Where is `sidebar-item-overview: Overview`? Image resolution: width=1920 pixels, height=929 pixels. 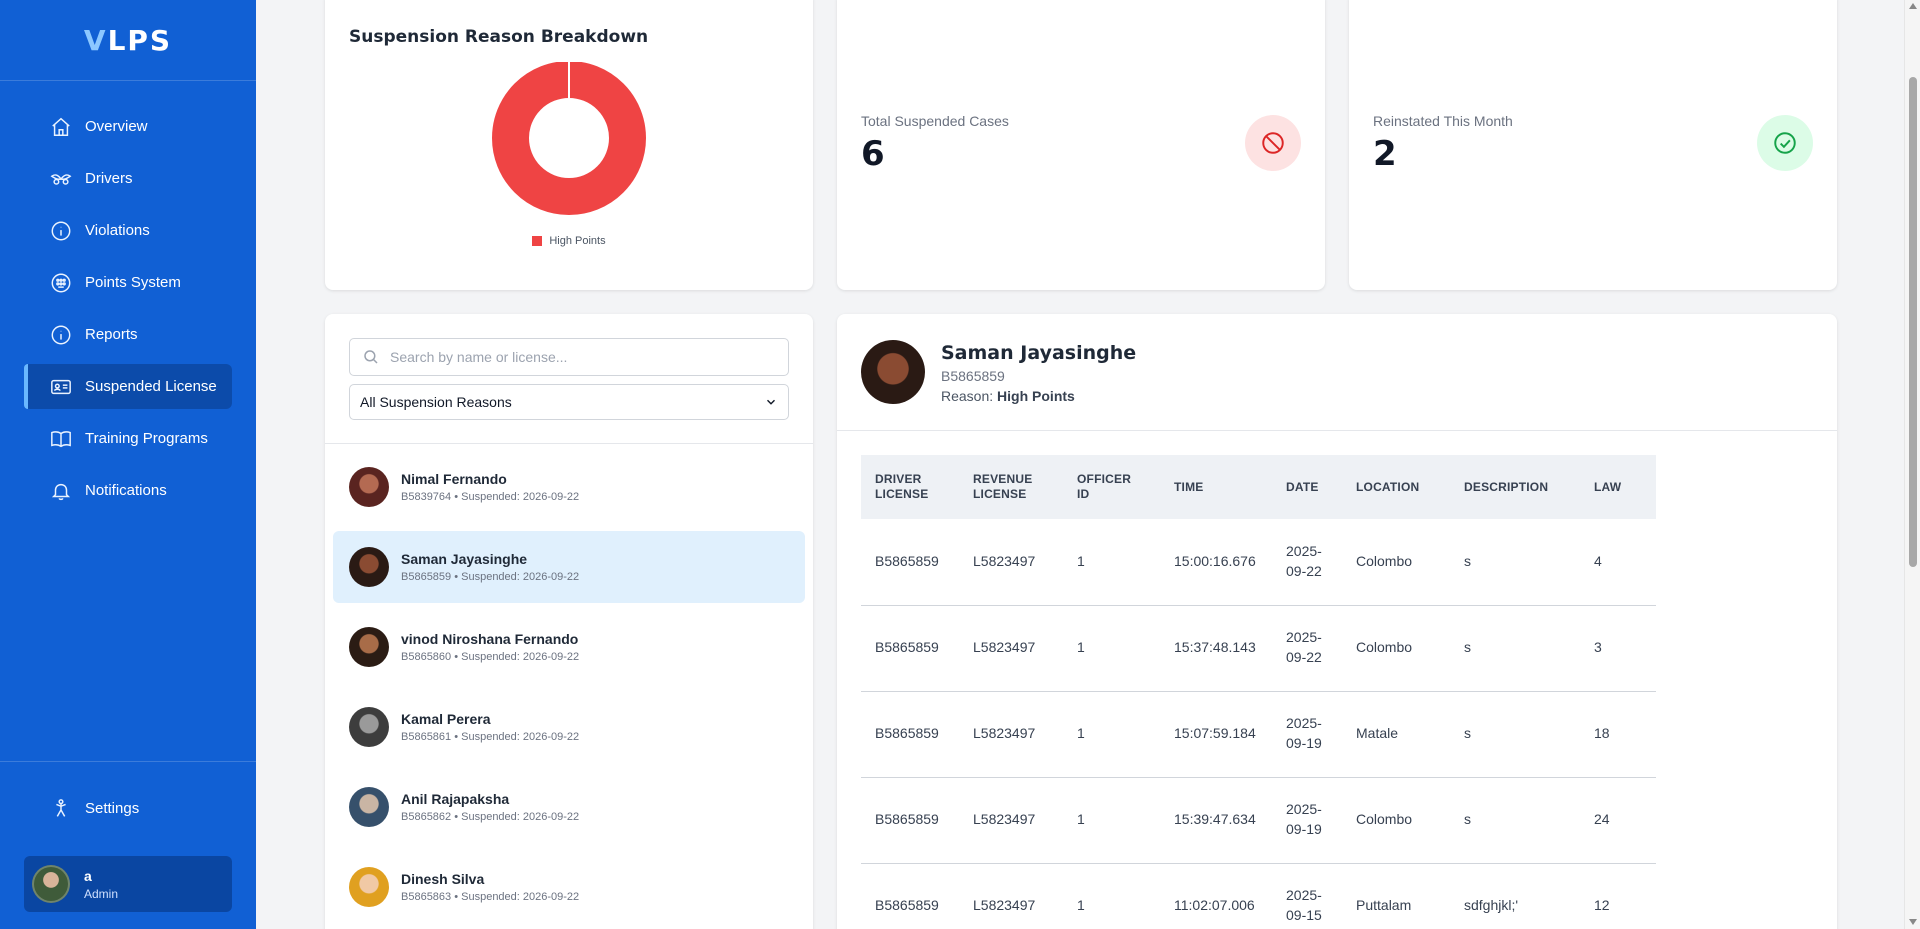 sidebar-item-overview: Overview is located at coordinates (128, 126).